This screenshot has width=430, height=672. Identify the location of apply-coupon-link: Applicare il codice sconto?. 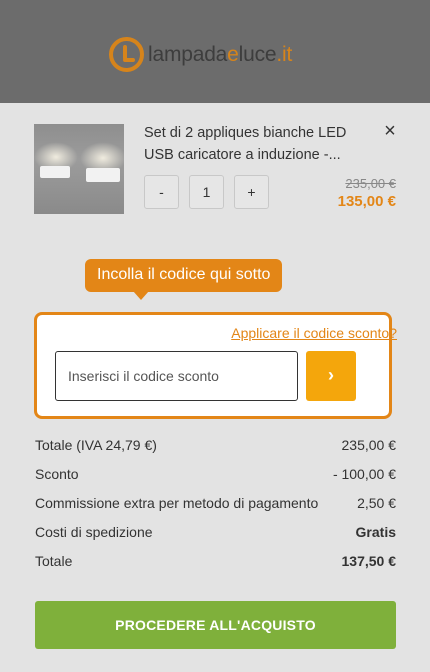
(314, 333).